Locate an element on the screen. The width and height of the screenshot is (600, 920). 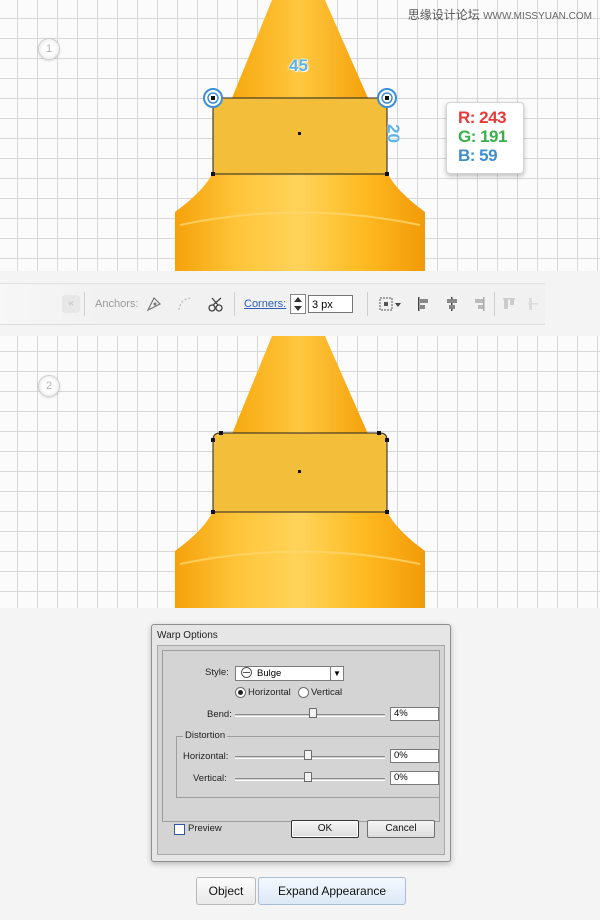
rgb-red-value: R: 243 is located at coordinates (482, 117).